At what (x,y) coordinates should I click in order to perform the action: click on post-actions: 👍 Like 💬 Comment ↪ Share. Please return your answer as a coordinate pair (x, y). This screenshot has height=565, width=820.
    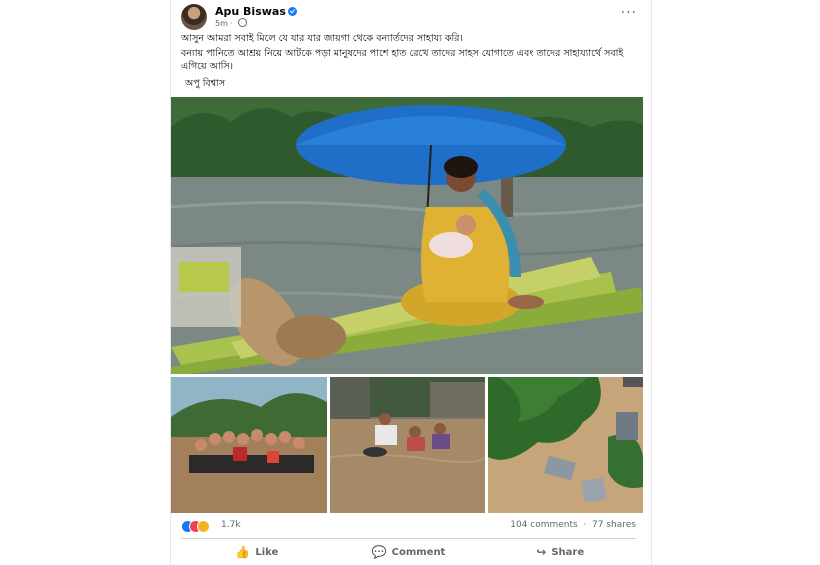
    Looking at the image, I should click on (408, 551).